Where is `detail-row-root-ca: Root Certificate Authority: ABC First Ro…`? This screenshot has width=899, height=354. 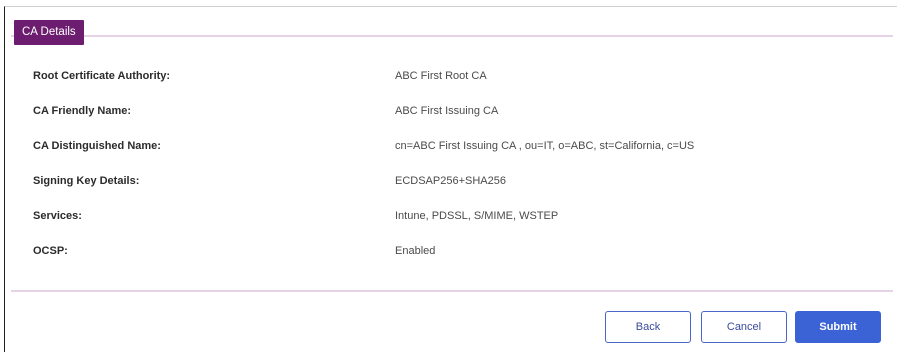
detail-row-root-ca: Root Certificate Authority: ABC First Ro… is located at coordinates (453, 75).